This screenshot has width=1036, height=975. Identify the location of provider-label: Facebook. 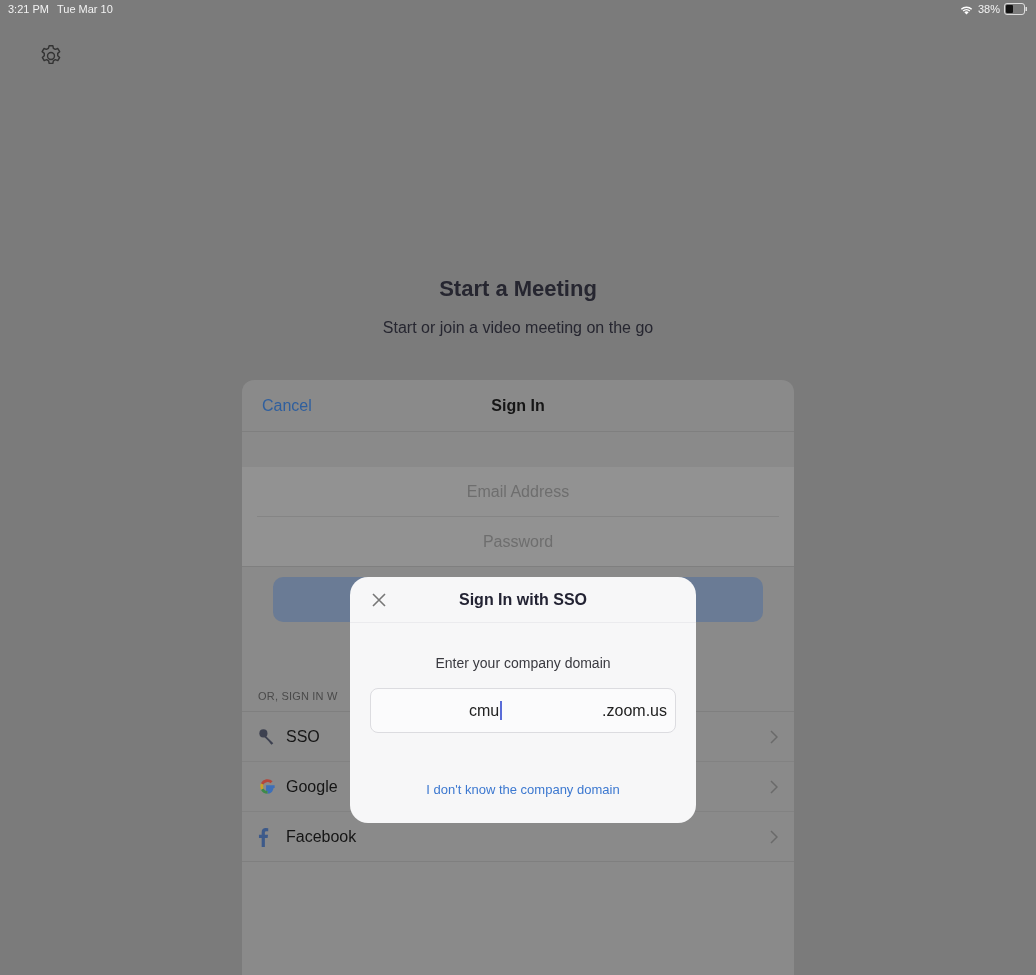
(321, 836).